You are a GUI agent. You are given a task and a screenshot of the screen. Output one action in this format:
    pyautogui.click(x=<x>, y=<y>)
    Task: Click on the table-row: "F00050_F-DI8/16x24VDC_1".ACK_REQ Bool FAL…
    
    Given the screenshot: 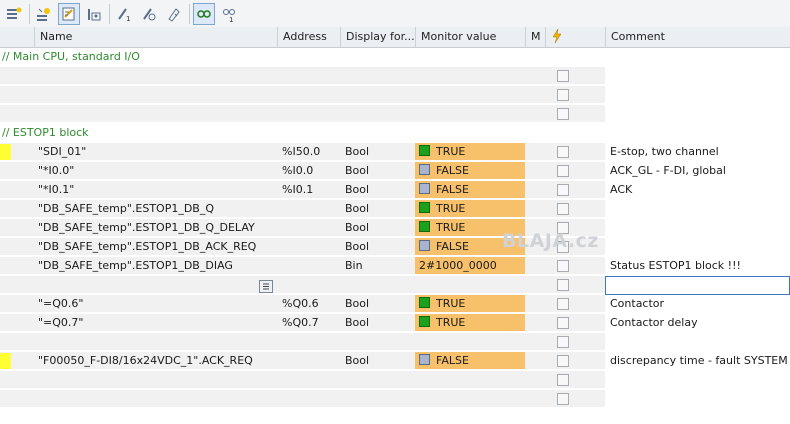 What is the action you would take?
    pyautogui.click(x=395, y=361)
    